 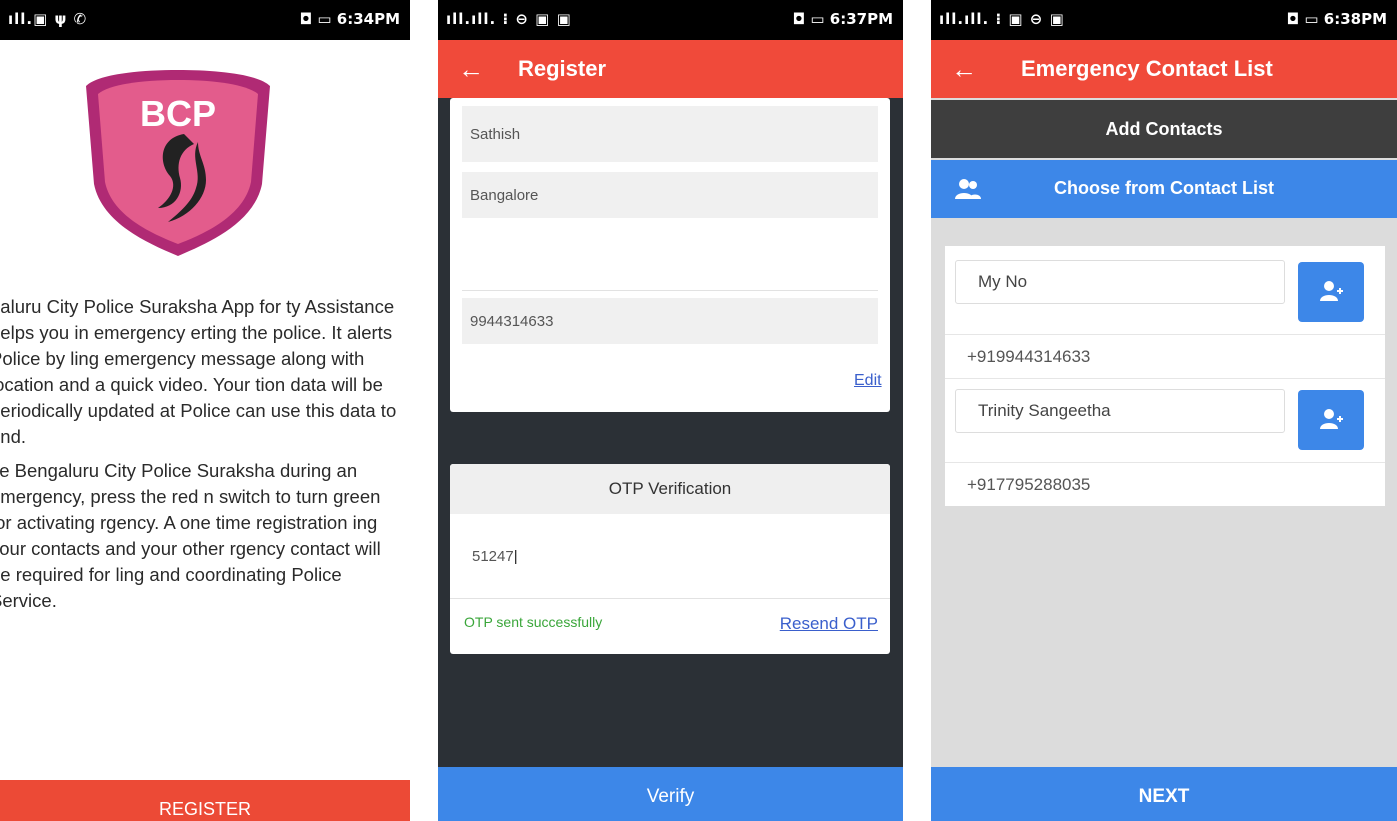 I want to click on edit-link: Edit, so click(x=868, y=381).